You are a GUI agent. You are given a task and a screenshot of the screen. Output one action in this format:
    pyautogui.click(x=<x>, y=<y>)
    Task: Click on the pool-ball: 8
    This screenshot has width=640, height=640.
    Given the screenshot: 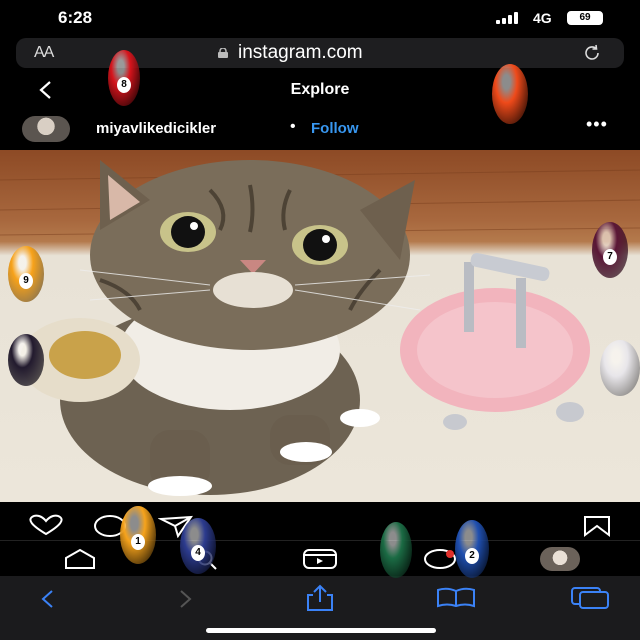 What is the action you would take?
    pyautogui.click(x=124, y=78)
    